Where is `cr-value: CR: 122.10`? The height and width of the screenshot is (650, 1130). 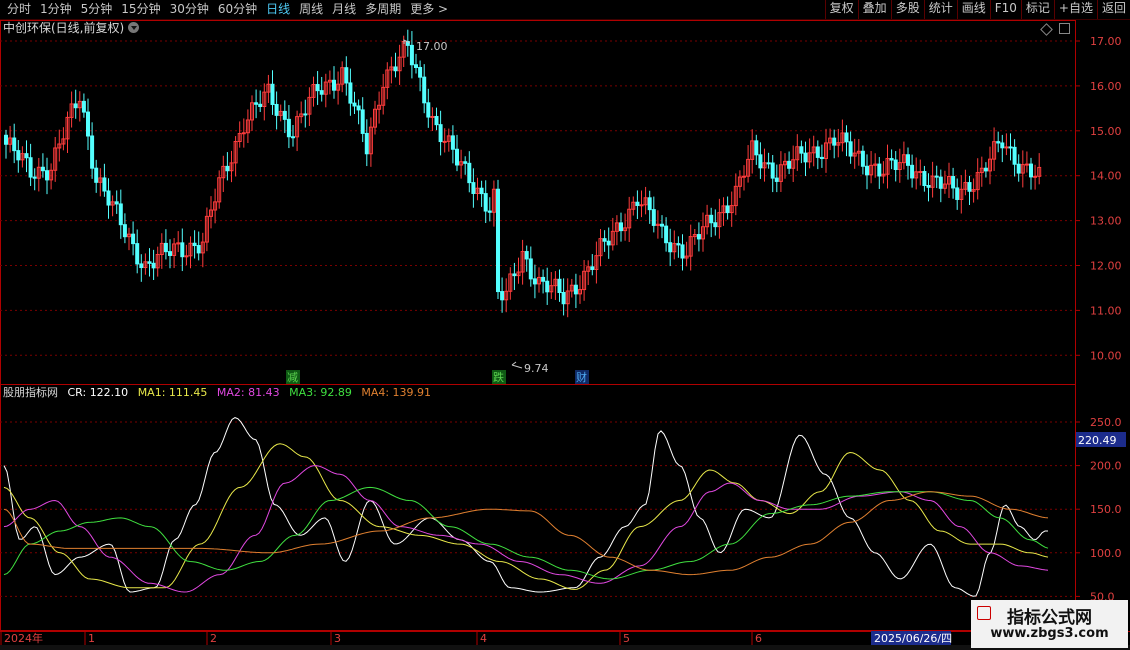
cr-value: CR: 122.10 is located at coordinates (98, 392).